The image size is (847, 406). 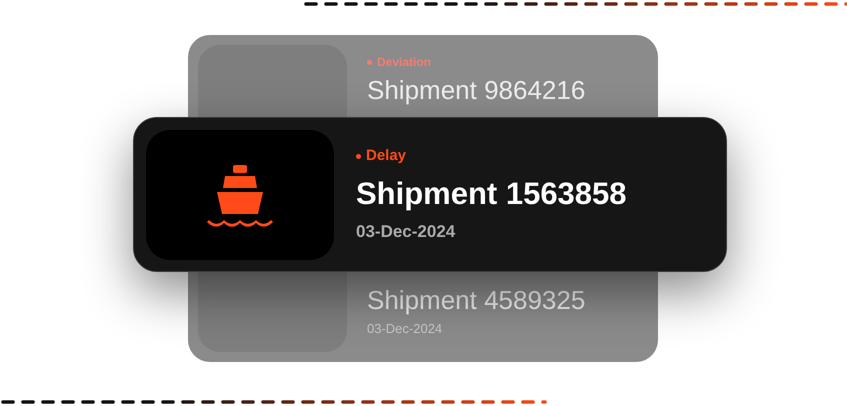 I want to click on shipment-title: Shipment 9864216, so click(x=476, y=90).